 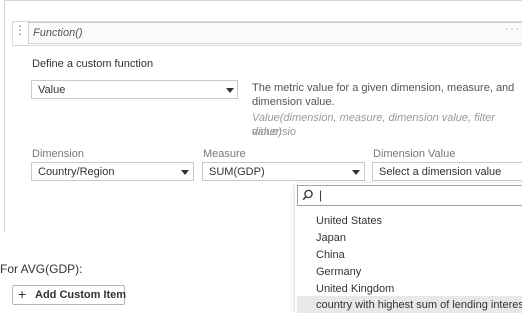 I want to click on function-syntax-line2: value), so click(x=267, y=132).